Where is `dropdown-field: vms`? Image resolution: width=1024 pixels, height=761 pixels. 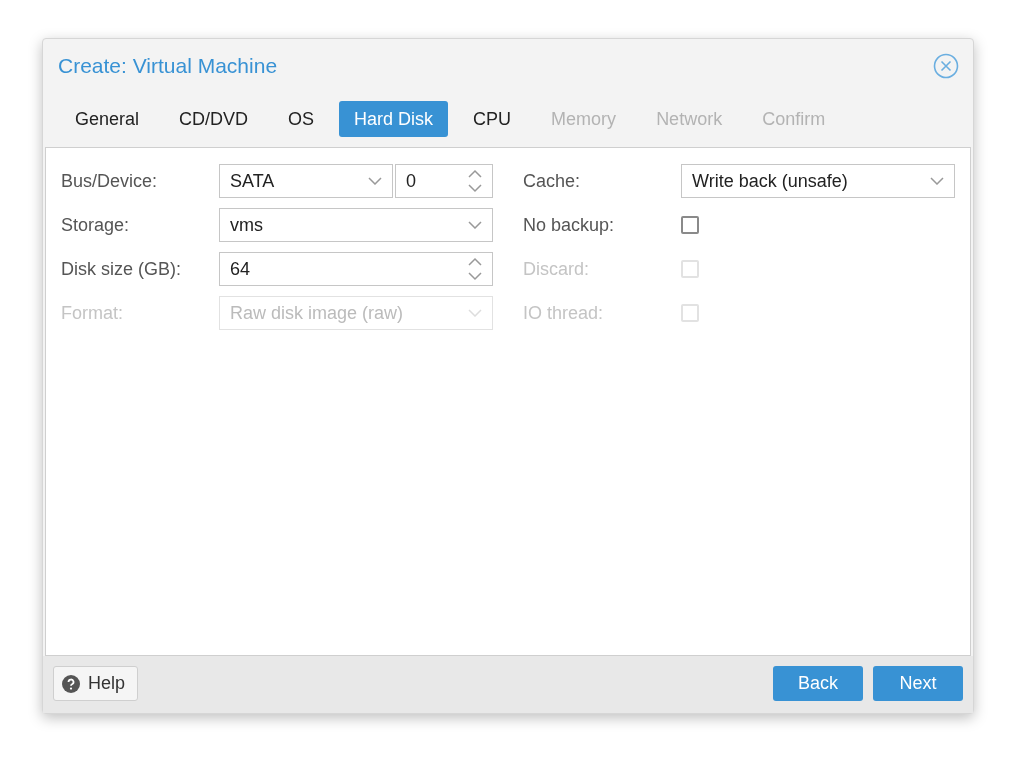
dropdown-field: vms is located at coordinates (356, 225).